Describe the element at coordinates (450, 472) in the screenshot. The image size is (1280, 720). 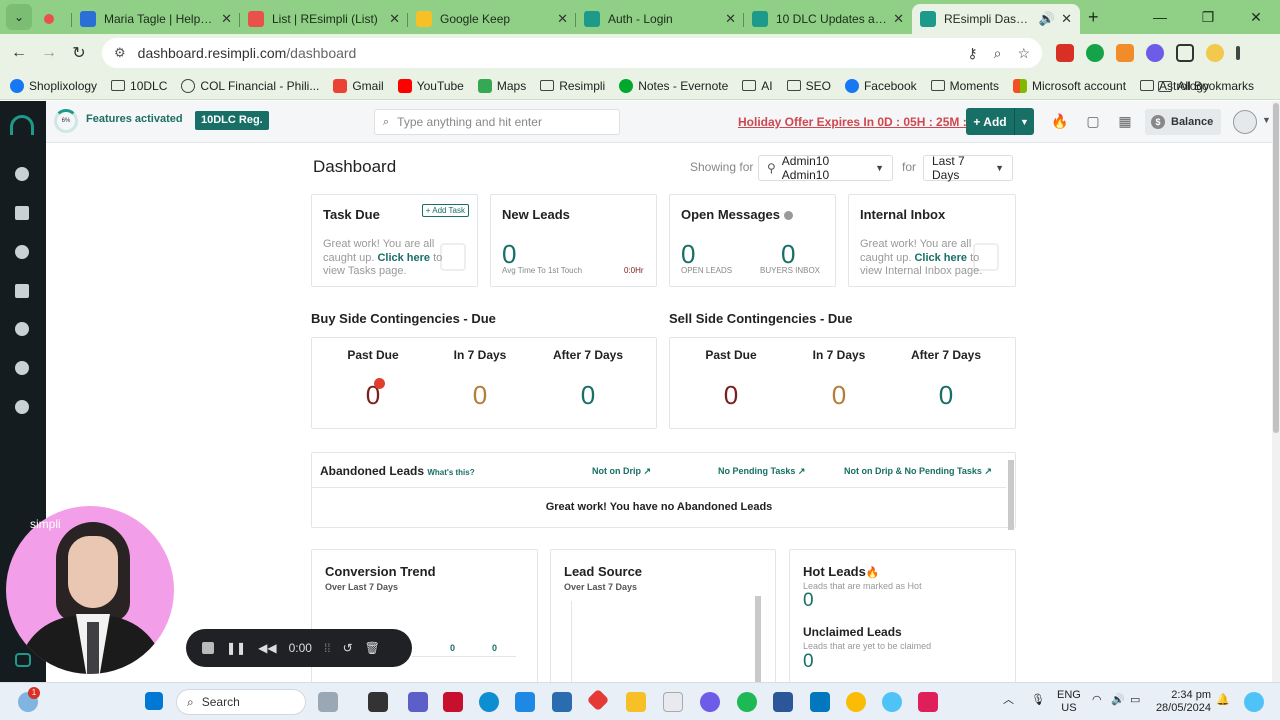
I see `whats-this-link: What's this?` at that location.